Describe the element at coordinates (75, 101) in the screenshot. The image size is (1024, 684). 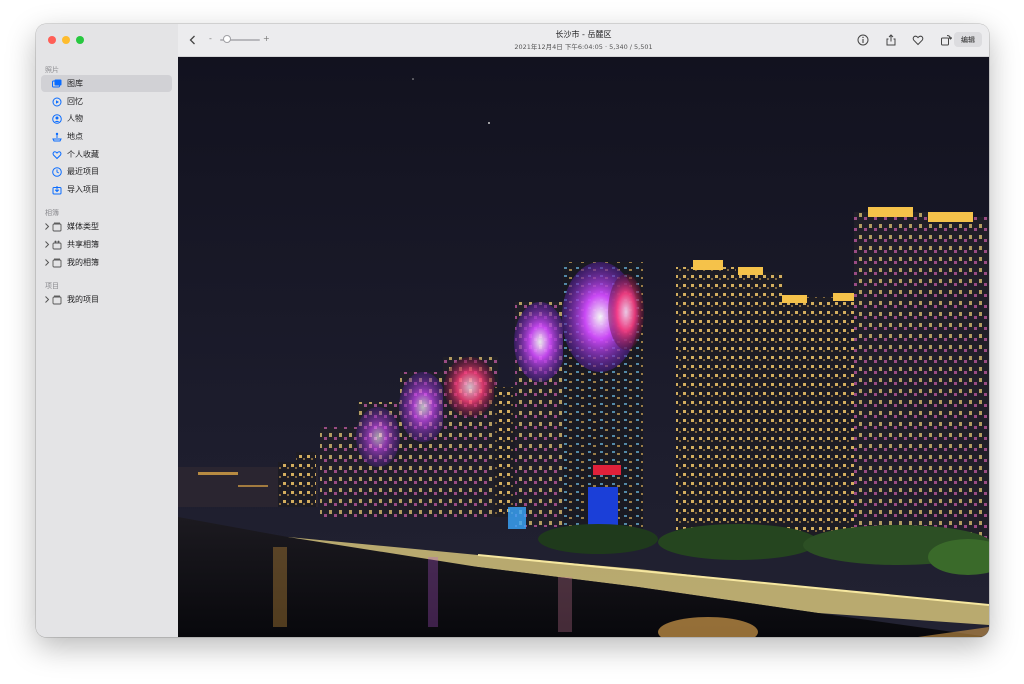
I see `sidebar-item-label: 回忆` at that location.